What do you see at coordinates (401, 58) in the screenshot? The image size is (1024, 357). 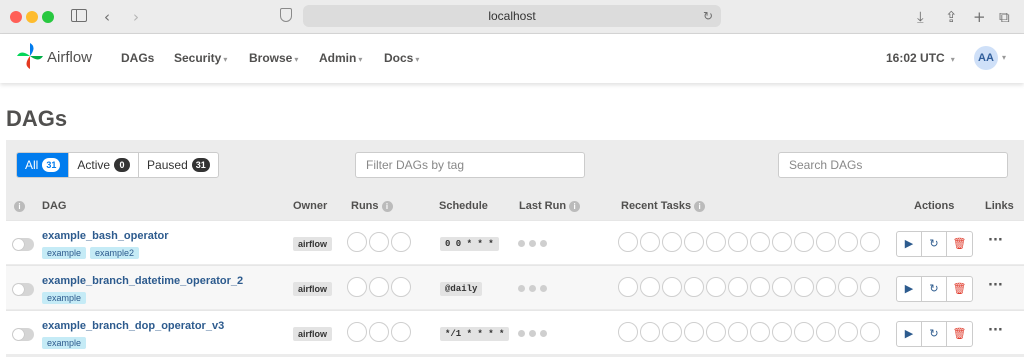 I see `nav-docs: Docs ▾` at bounding box center [401, 58].